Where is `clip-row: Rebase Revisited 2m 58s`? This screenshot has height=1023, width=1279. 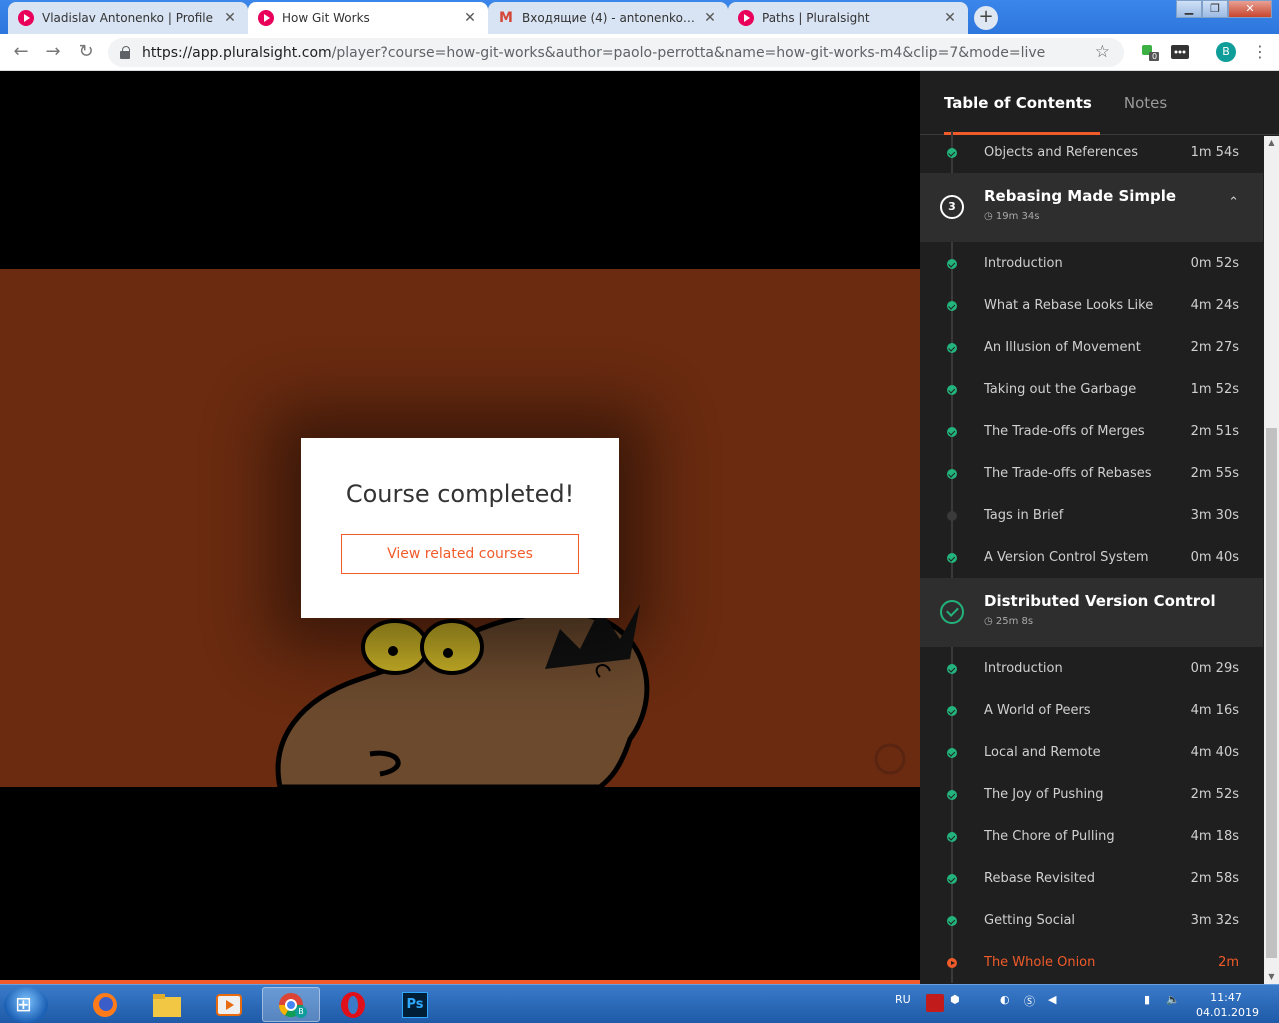 clip-row: Rebase Revisited 2m 58s is located at coordinates (1091, 878).